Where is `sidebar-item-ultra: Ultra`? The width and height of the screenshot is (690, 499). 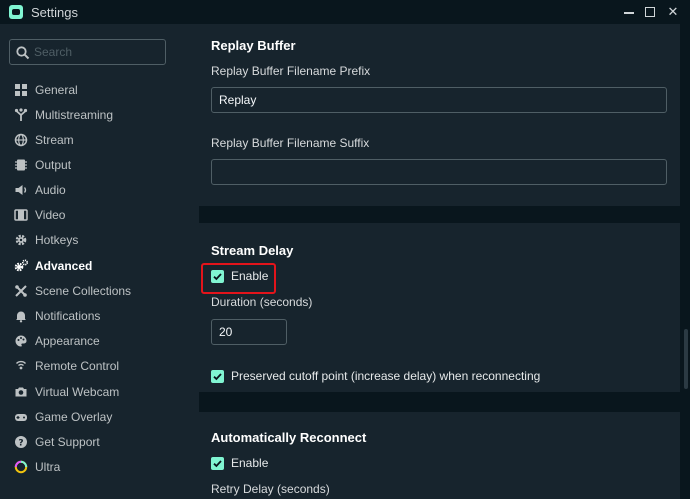
sidebar-item-ultra: Ultra is located at coordinates (104, 467).